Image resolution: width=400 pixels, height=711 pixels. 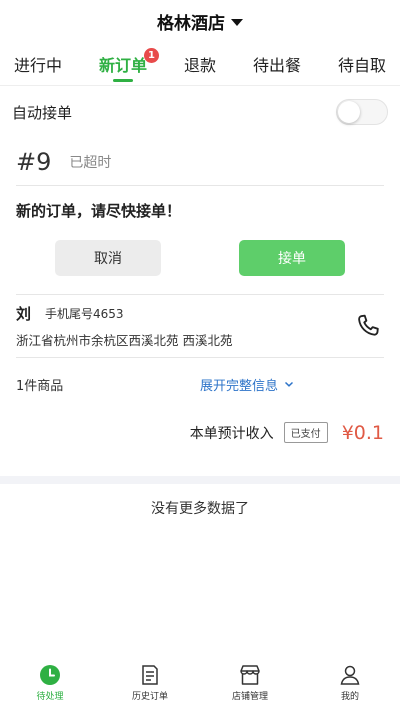 What do you see at coordinates (124, 340) in the screenshot?
I see `customer-address: 浙江省杭州市余杭区西溪北苑 西溪北苑` at bounding box center [124, 340].